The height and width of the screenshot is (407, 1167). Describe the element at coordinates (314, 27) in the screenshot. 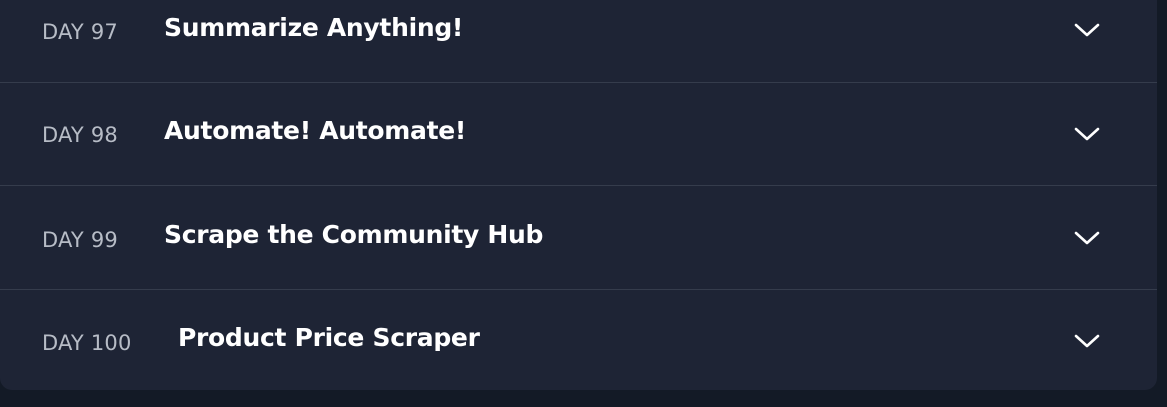

I see `lesson-title: Summarize Anything!` at that location.